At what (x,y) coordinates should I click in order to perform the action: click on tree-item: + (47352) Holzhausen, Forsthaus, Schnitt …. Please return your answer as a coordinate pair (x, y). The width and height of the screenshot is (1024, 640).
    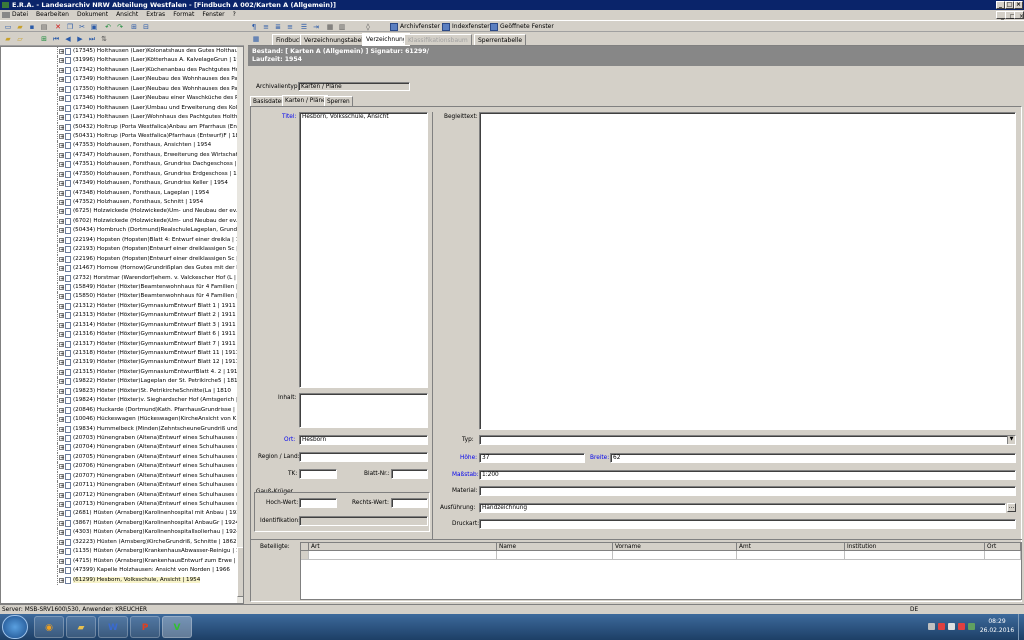
    Looking at the image, I should click on (119, 203).